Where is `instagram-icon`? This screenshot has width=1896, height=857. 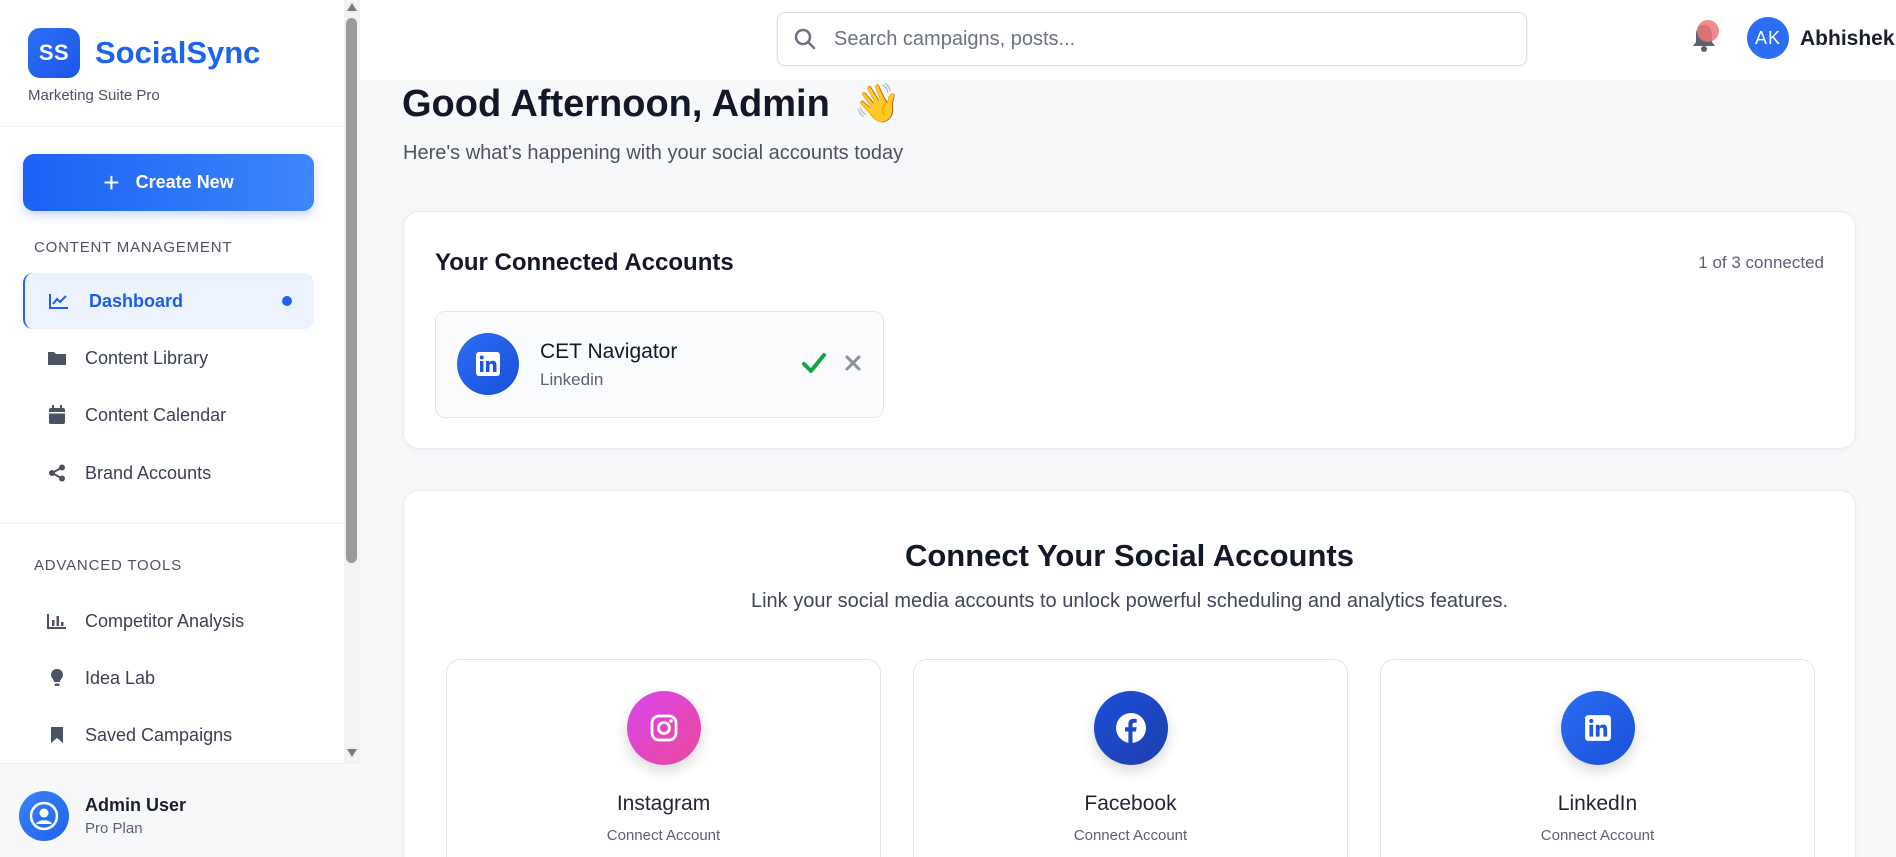 instagram-icon is located at coordinates (664, 728).